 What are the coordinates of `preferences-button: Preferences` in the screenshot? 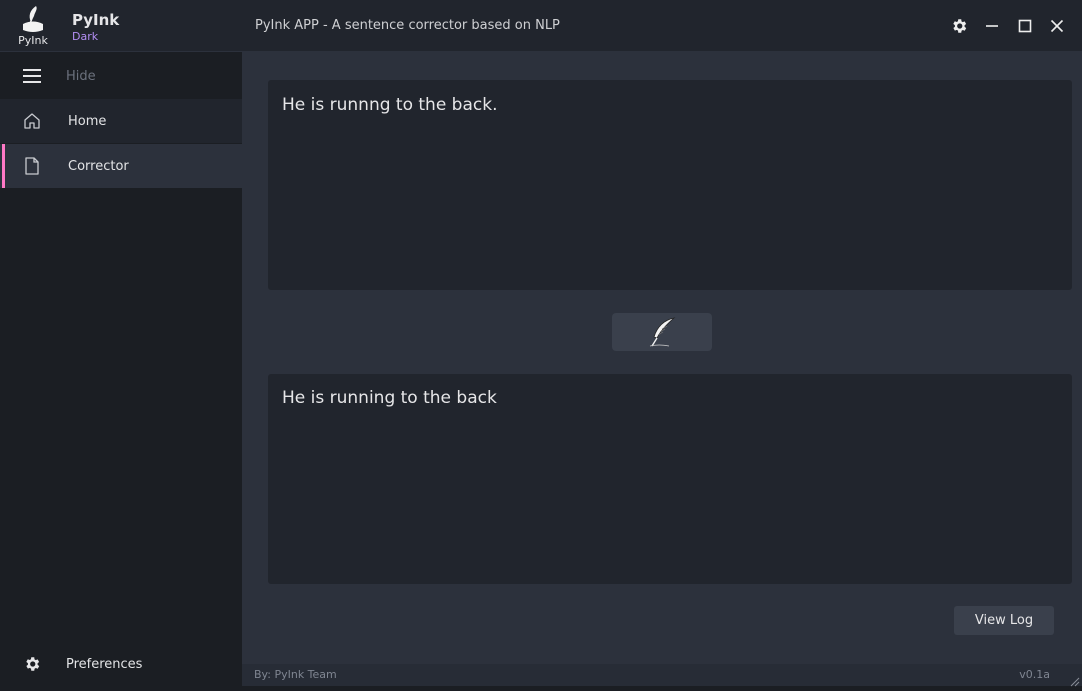 It's located at (121, 664).